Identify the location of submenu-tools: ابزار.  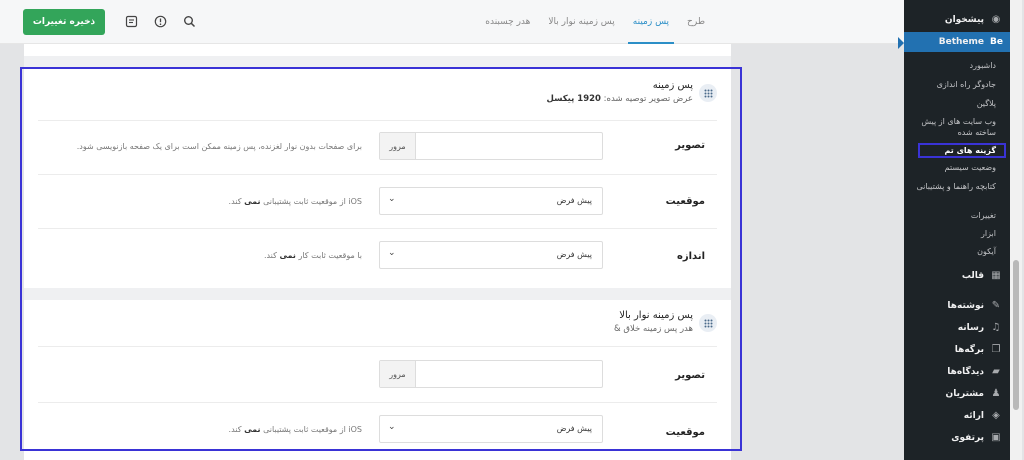
(957, 233).